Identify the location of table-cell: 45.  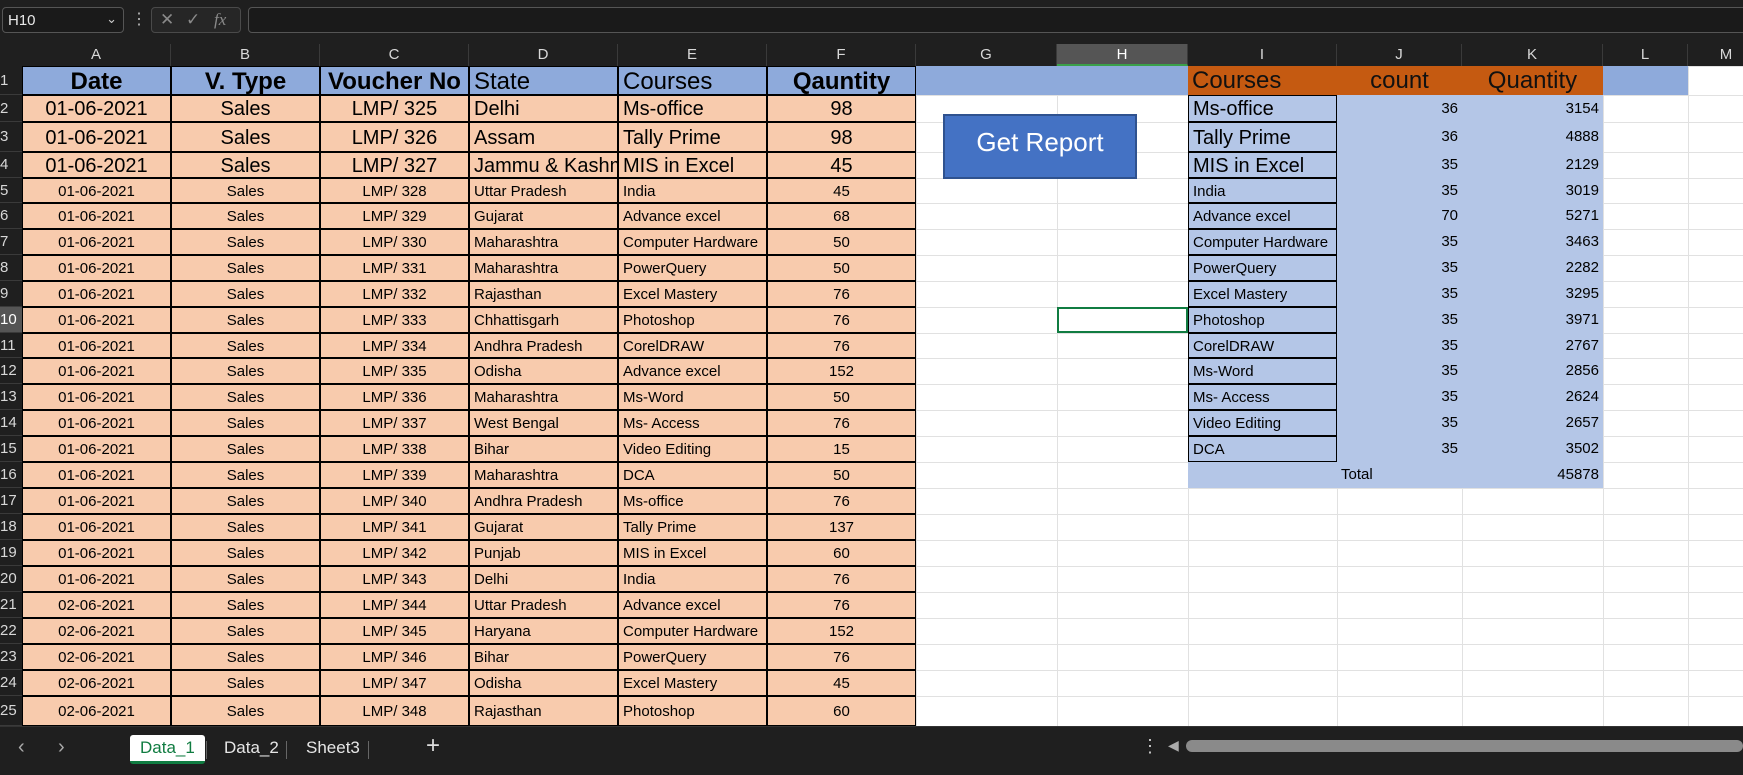
(841, 190).